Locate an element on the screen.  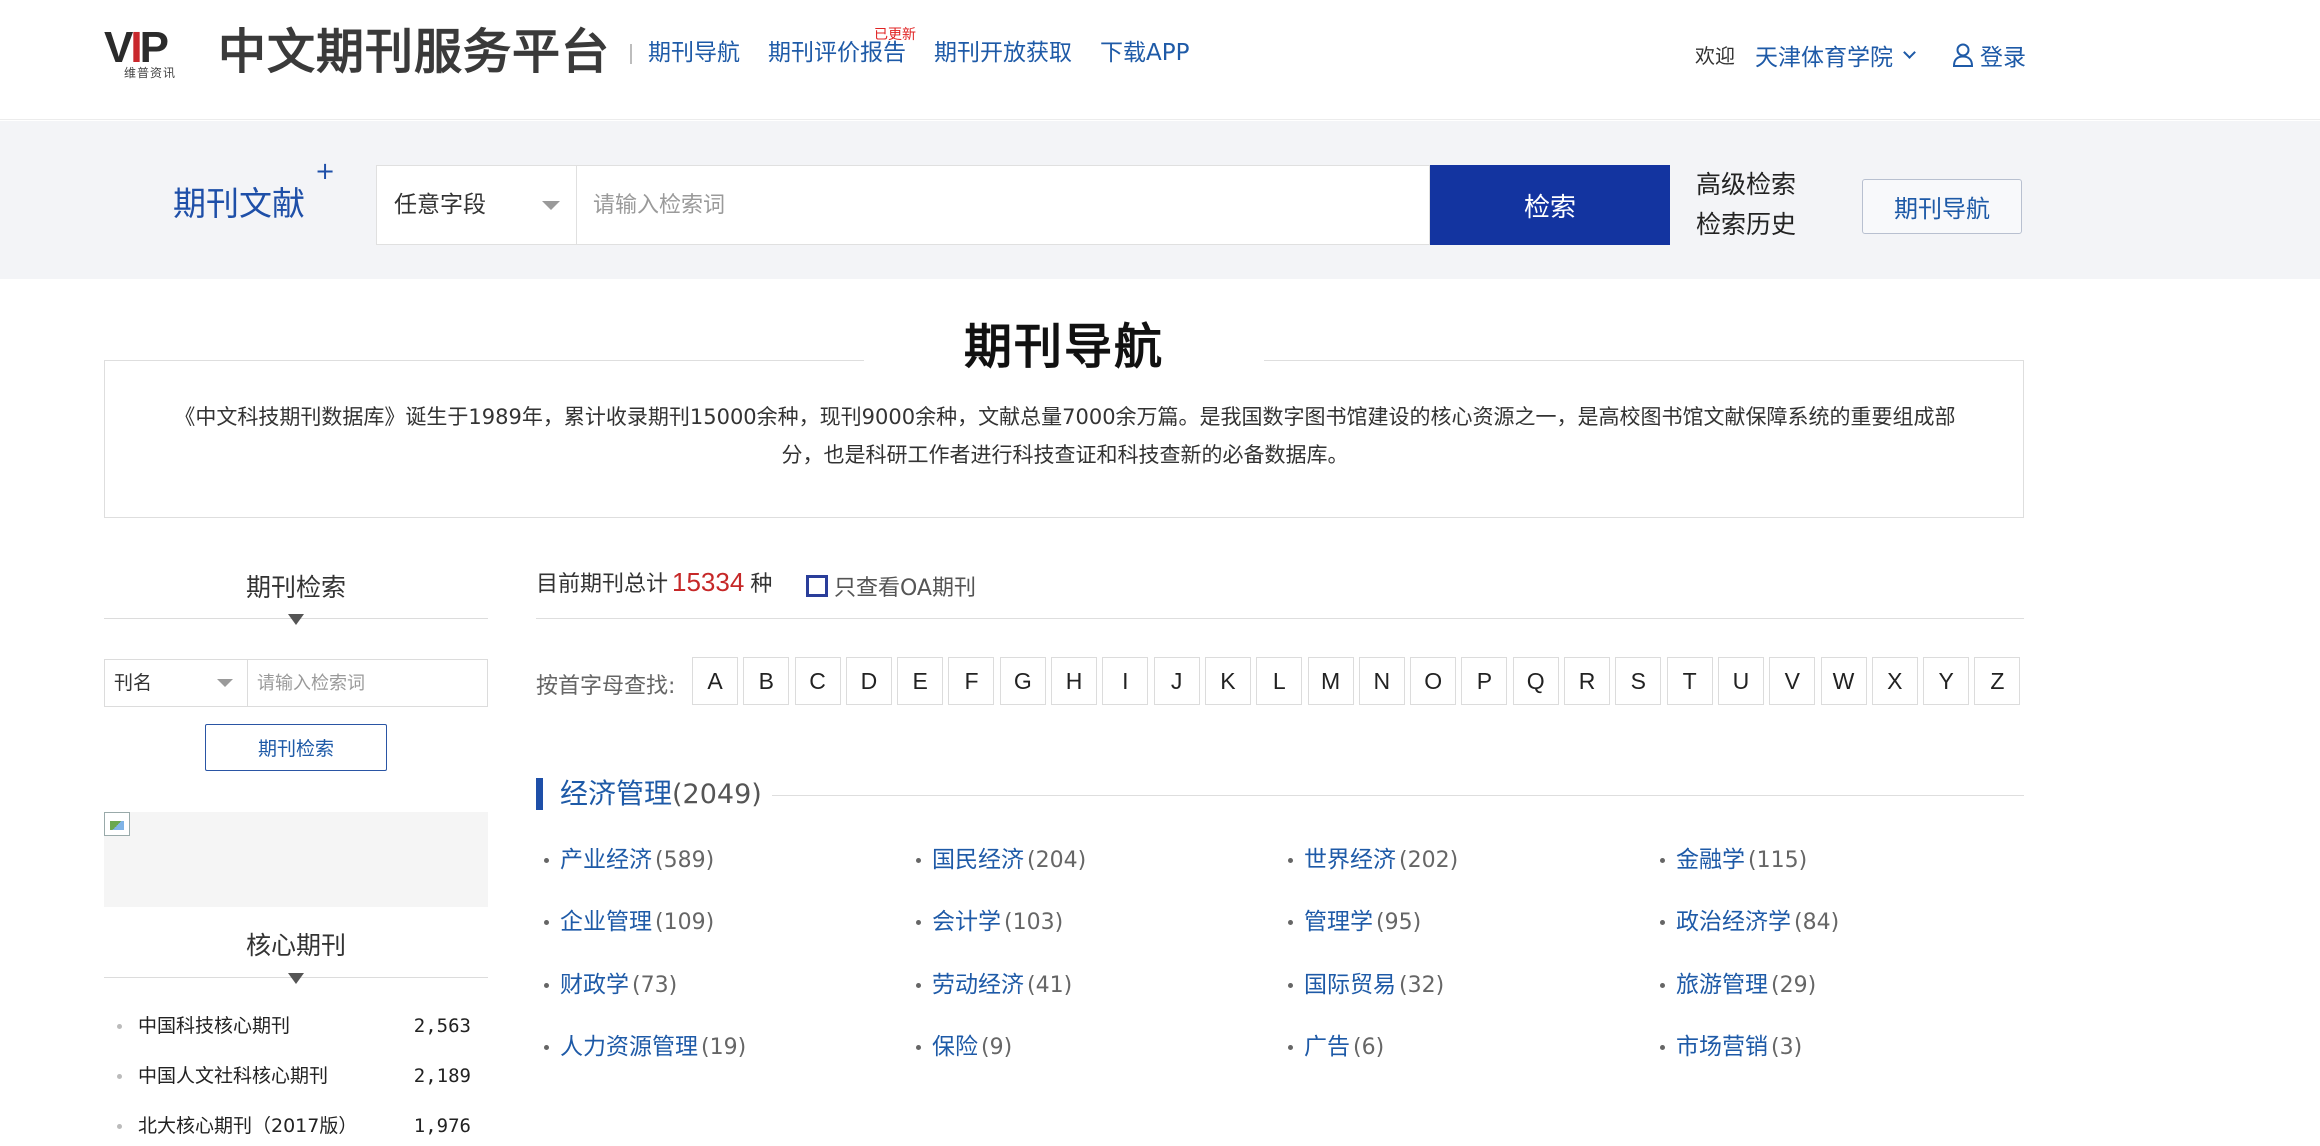
subcategory-count: (3) is located at coordinates (1787, 1048).